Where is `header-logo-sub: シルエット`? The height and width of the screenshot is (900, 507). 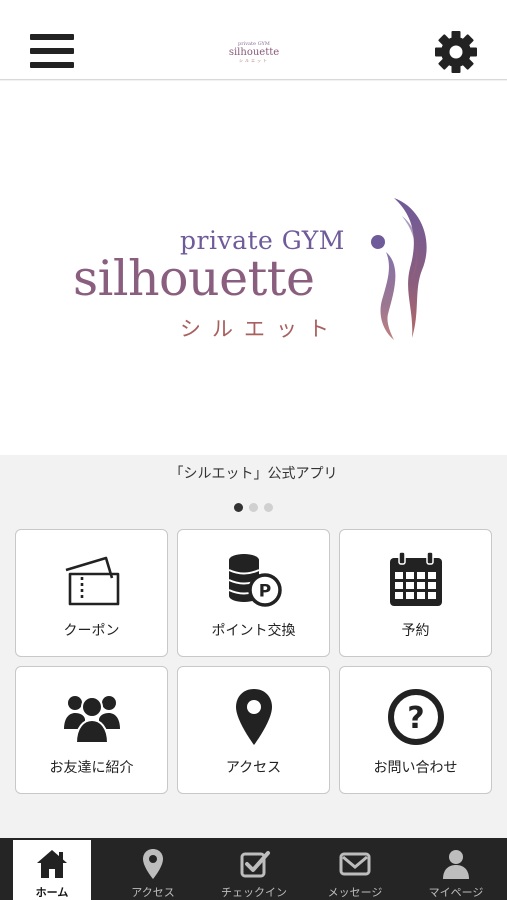 header-logo-sub: シルエット is located at coordinates (254, 60).